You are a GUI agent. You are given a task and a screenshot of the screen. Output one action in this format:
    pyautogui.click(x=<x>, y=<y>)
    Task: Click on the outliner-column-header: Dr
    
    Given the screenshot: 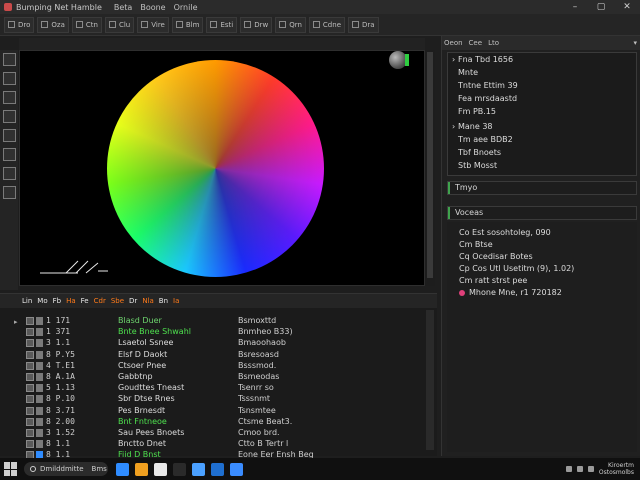 What is the action you would take?
    pyautogui.click(x=133, y=301)
    